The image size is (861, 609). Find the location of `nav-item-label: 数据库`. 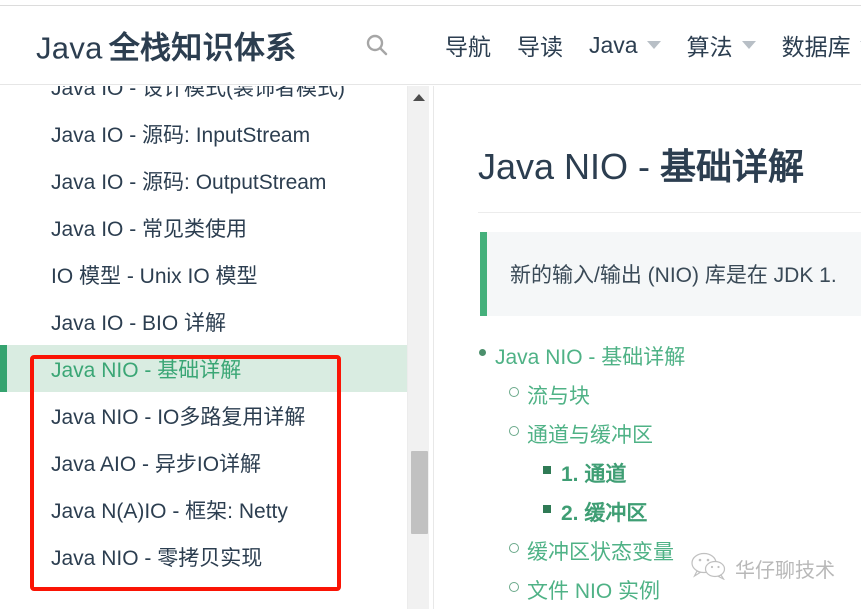

nav-item-label: 数据库 is located at coordinates (816, 47).